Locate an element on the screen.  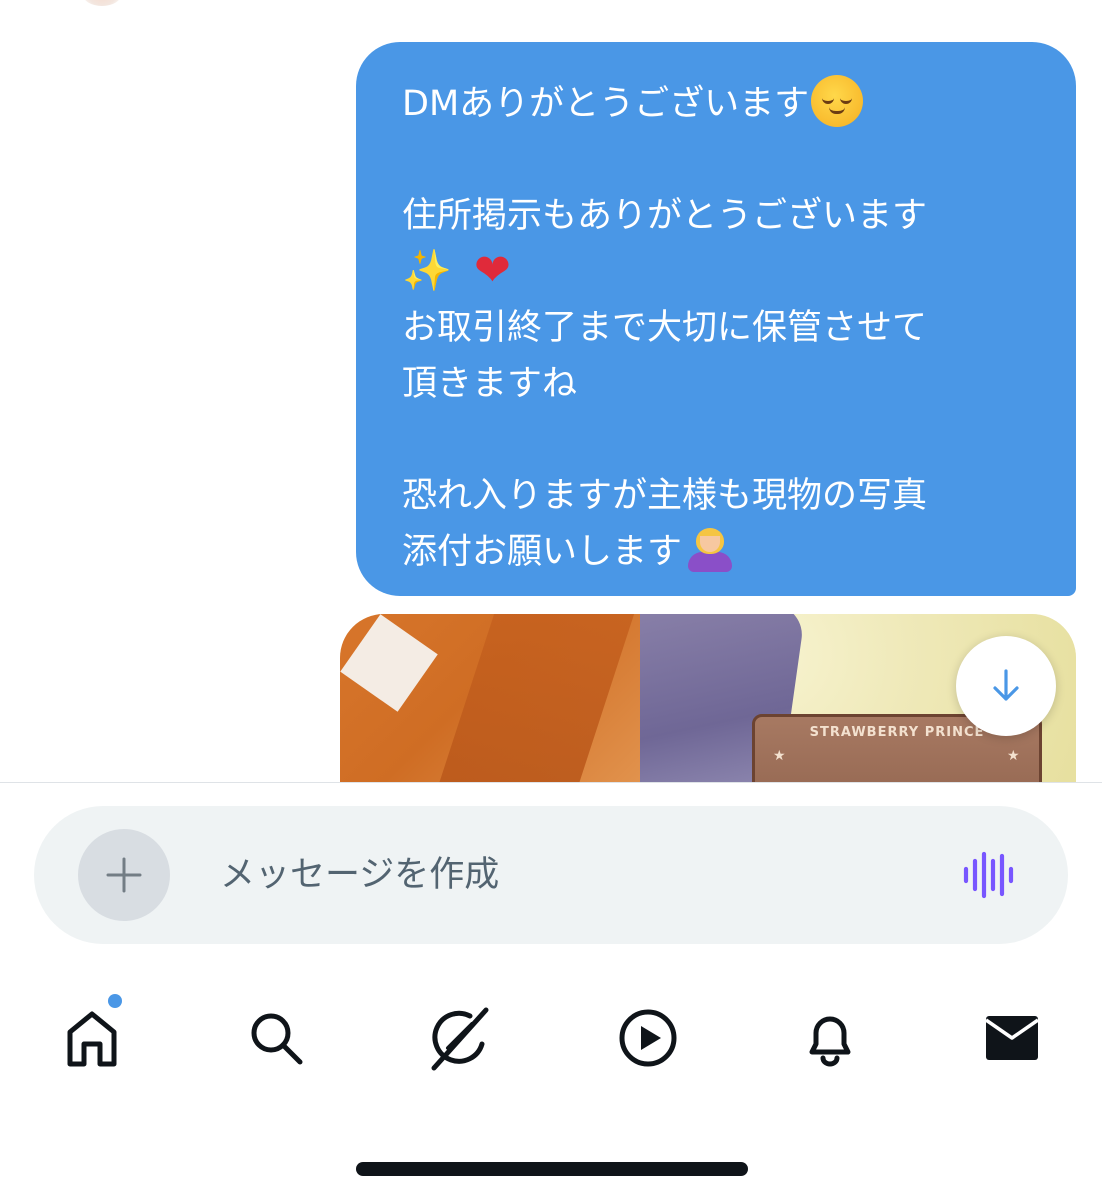
video-icon is located at coordinates (648, 1038).